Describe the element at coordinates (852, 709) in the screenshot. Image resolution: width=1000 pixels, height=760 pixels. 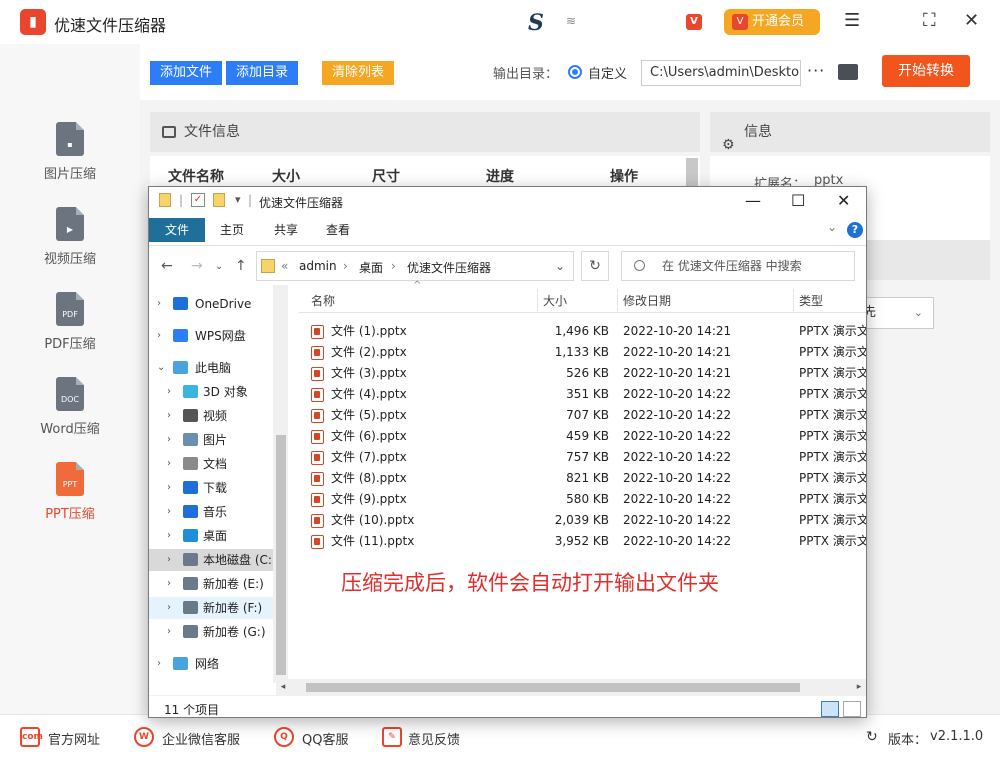
I see `large-icons-view-icon` at that location.